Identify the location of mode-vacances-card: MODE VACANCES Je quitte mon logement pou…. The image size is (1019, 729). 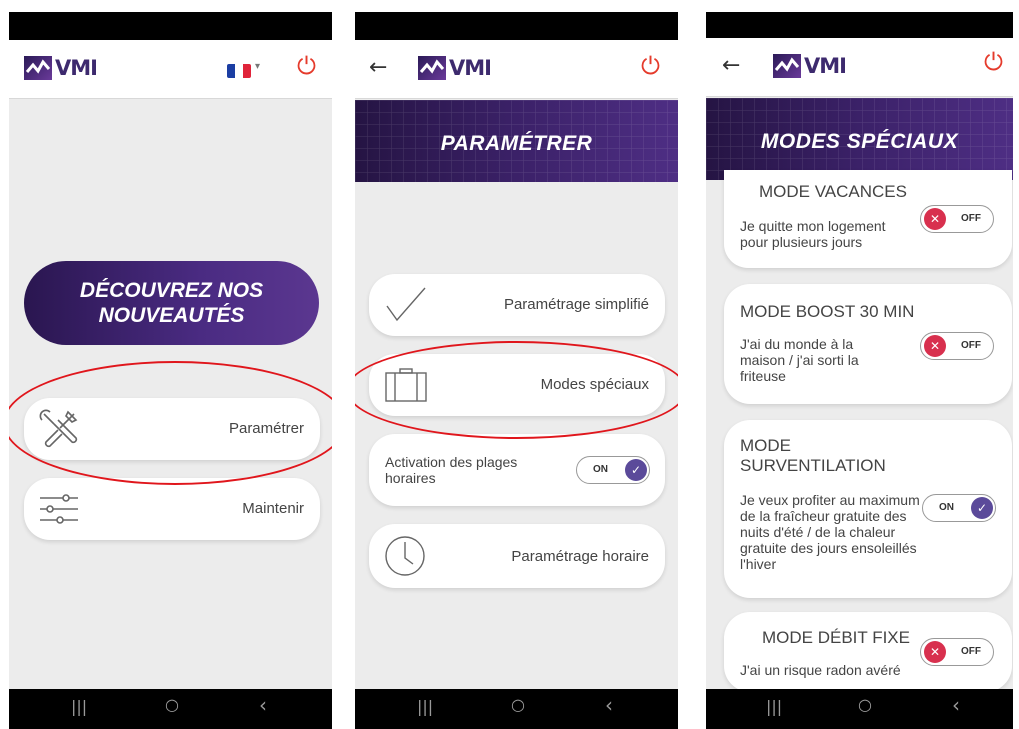
(868, 219).